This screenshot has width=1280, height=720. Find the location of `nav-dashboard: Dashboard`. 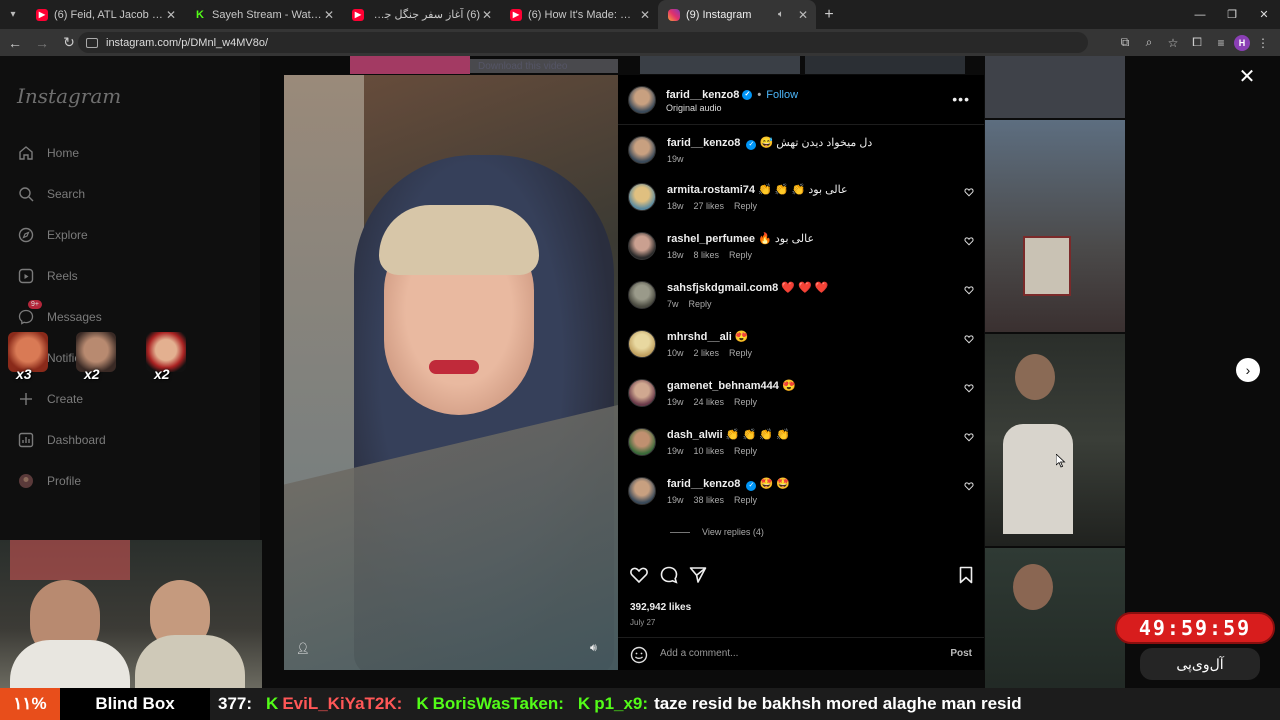

nav-dashboard: Dashboard is located at coordinates (62, 440).